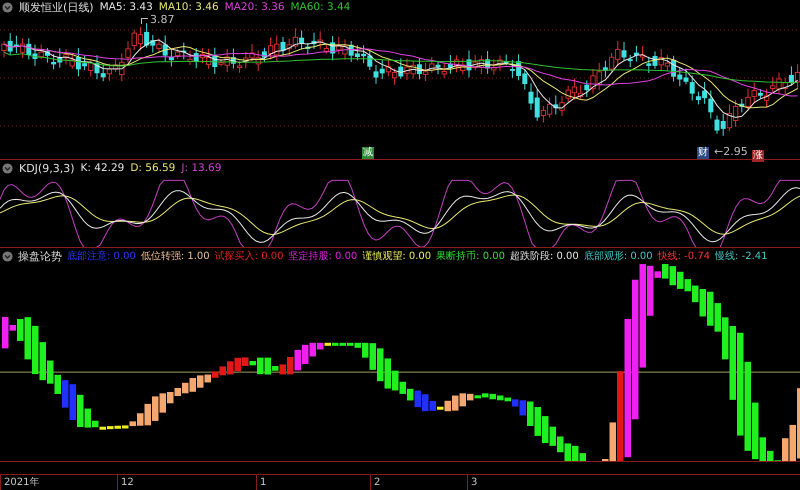 The height and width of the screenshot is (490, 800). What do you see at coordinates (20, 482) in the screenshot?
I see `axis-label: 2021年` at bounding box center [20, 482].